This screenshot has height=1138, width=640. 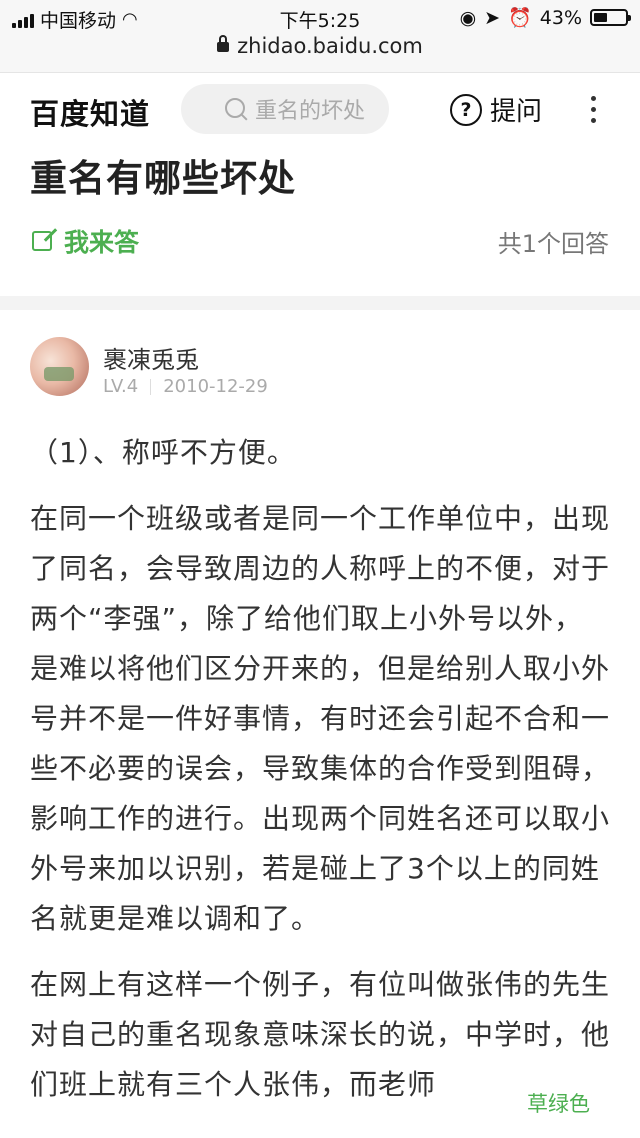 What do you see at coordinates (163, 452) in the screenshot?
I see `answer-paragraph: （1）、称呼不方便。` at bounding box center [163, 452].